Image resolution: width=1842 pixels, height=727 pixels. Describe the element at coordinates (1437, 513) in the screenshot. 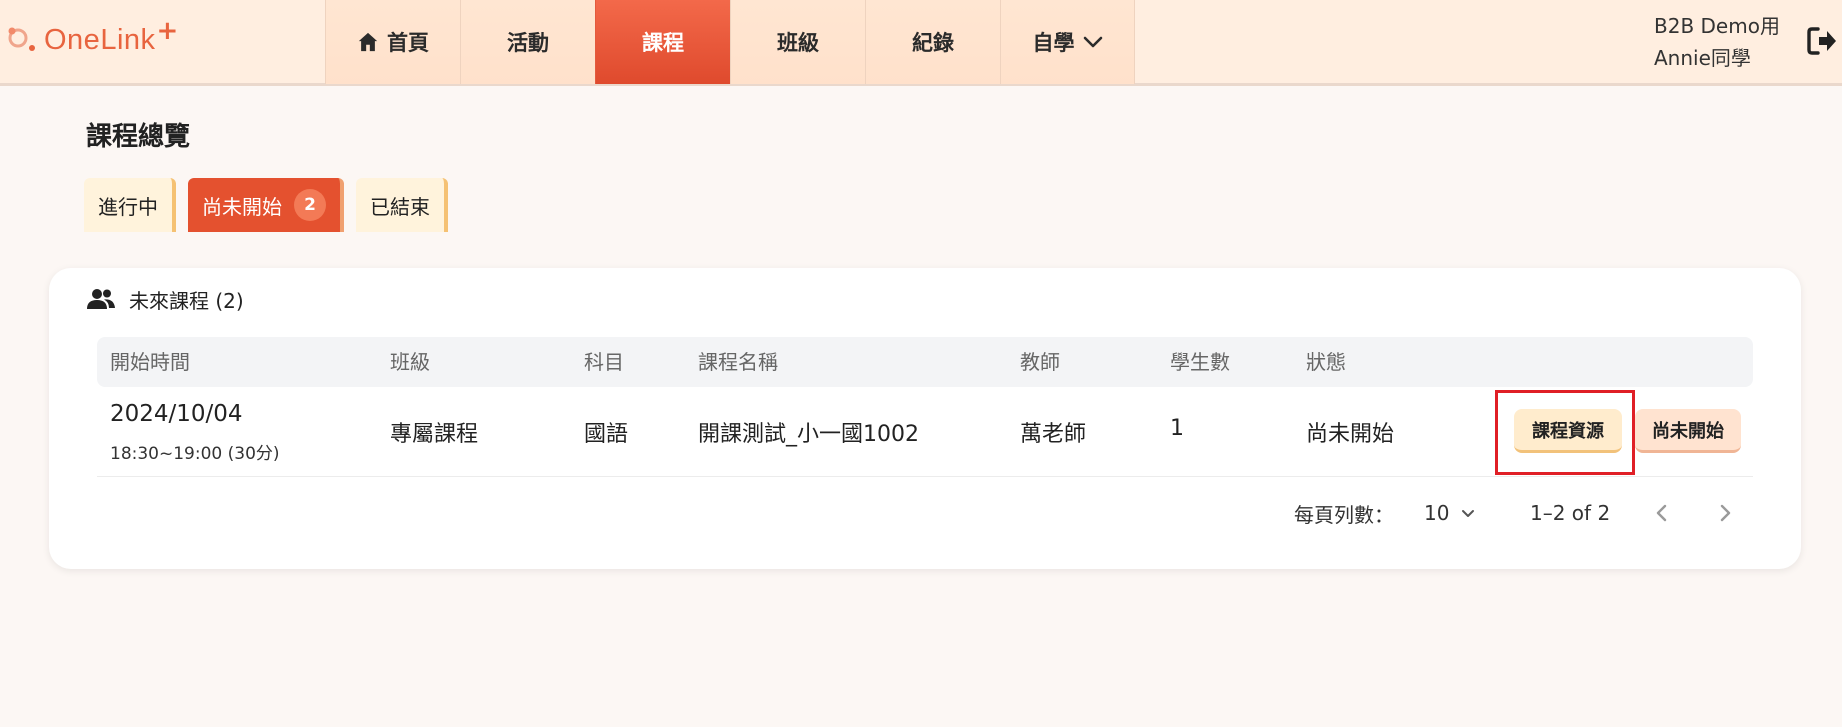

I see `rows-per-page-value: 10` at that location.